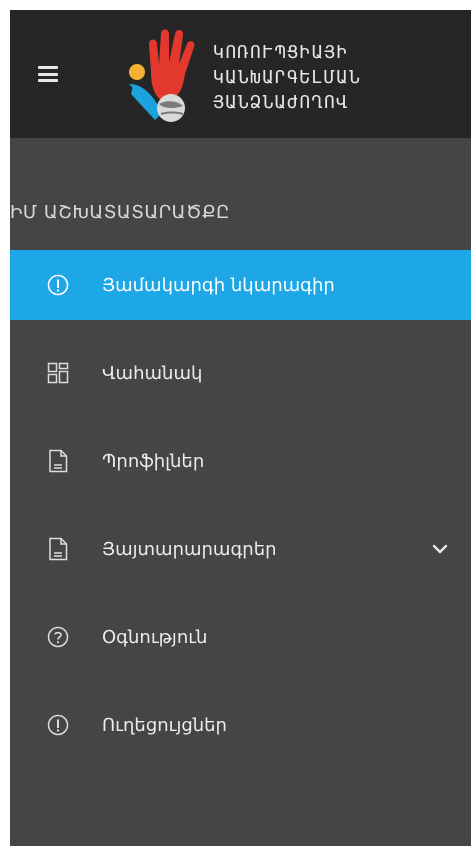  What do you see at coordinates (281, 102) in the screenshot?
I see `logo-line-3: ՅԱՆՁՆԱԺՈՂՈՎ` at bounding box center [281, 102].